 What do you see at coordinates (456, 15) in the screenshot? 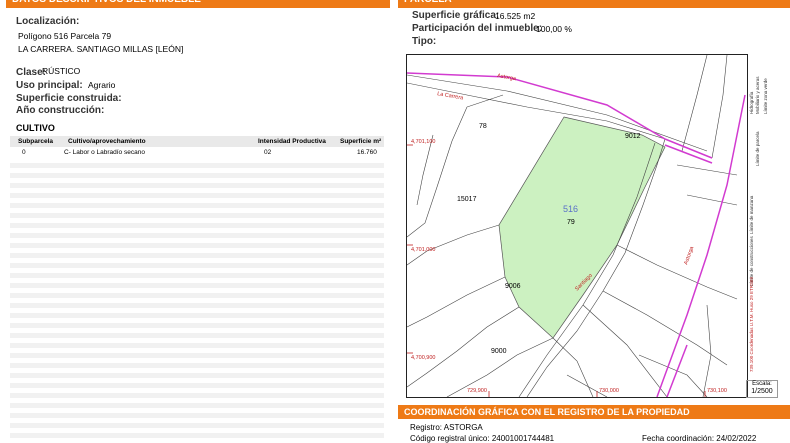
I see `superficie-grafica-label: Superficie gráfica:` at bounding box center [456, 15].